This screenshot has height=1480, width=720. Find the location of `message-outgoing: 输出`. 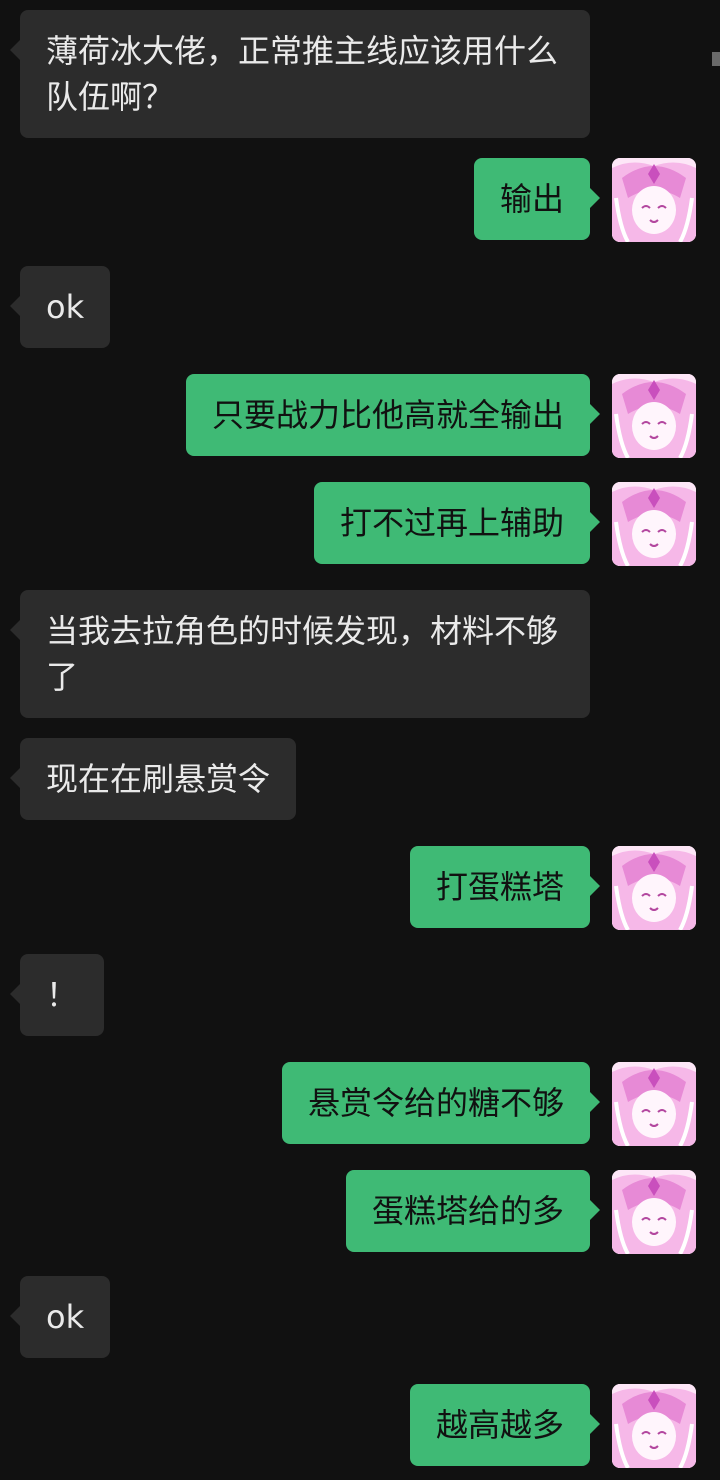

message-outgoing: 输出 is located at coordinates (537, 199).